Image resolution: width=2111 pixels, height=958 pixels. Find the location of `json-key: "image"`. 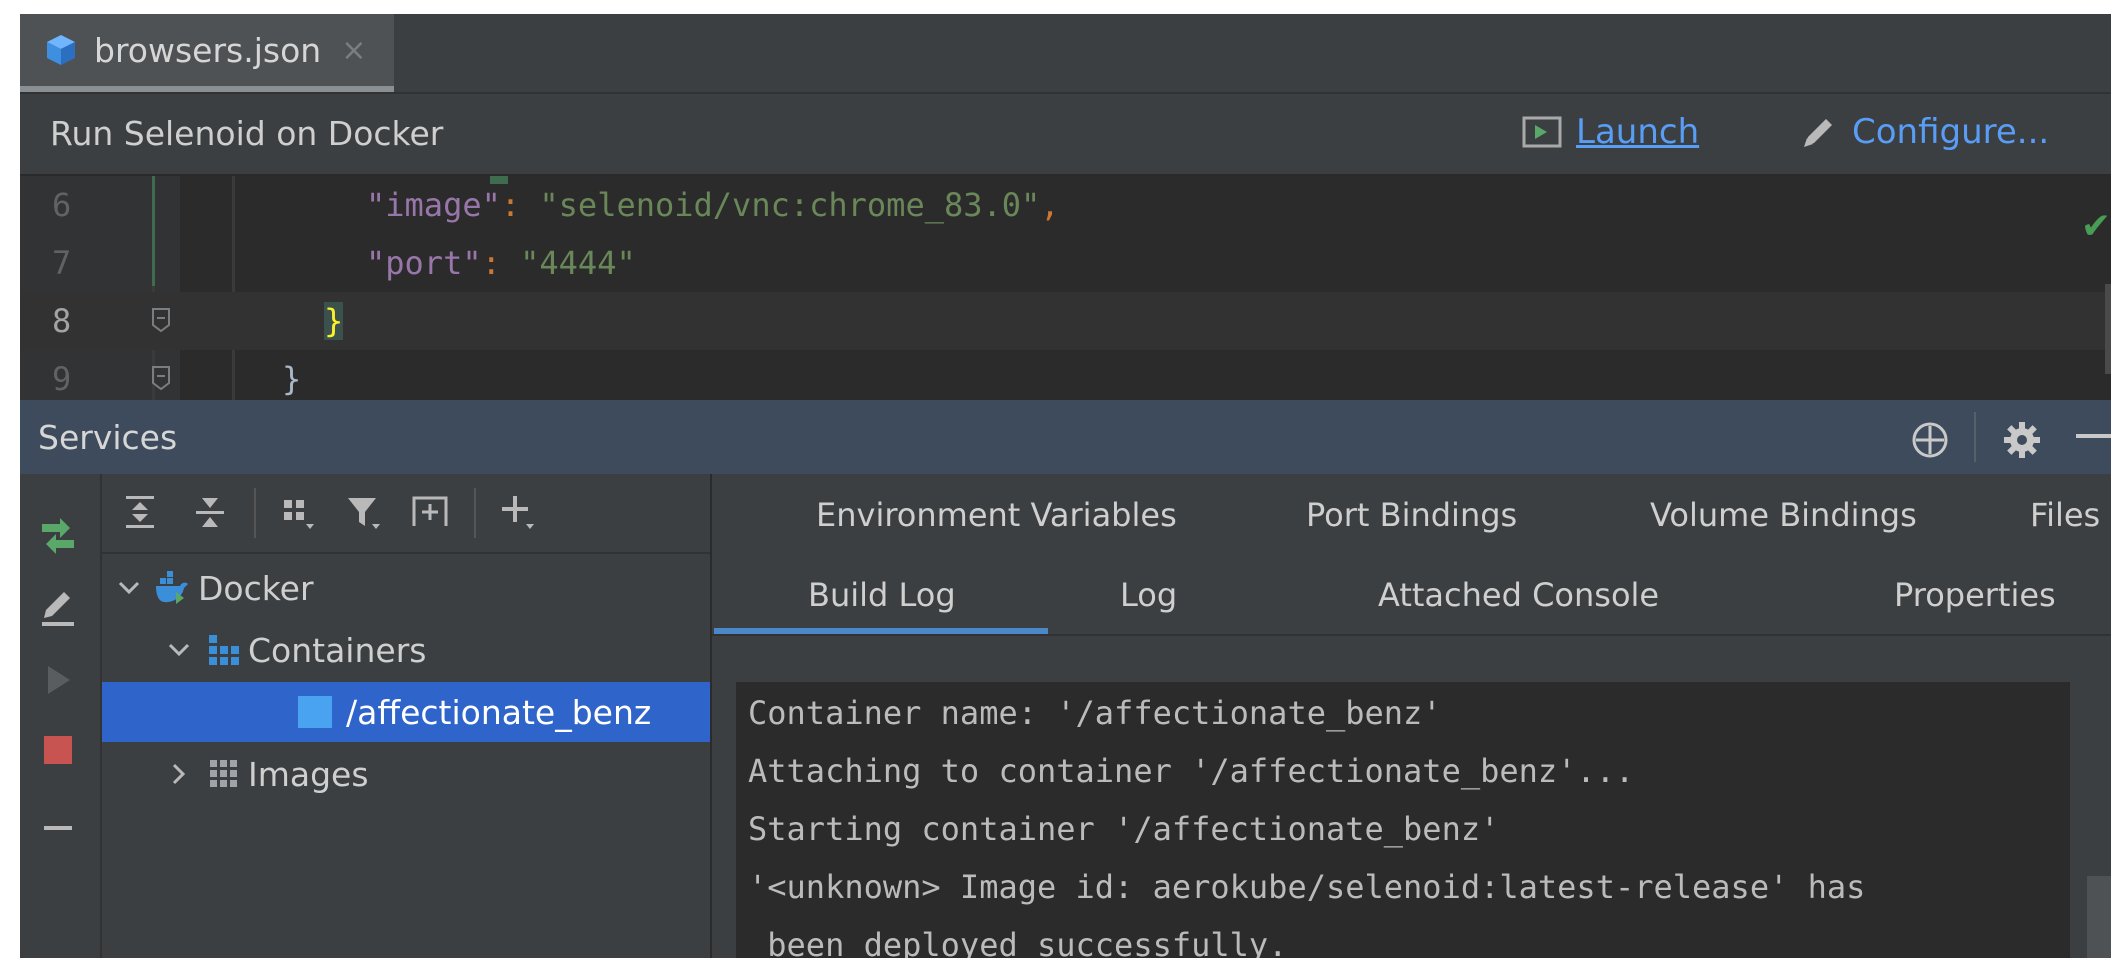

json-key: "image" is located at coordinates (433, 205).